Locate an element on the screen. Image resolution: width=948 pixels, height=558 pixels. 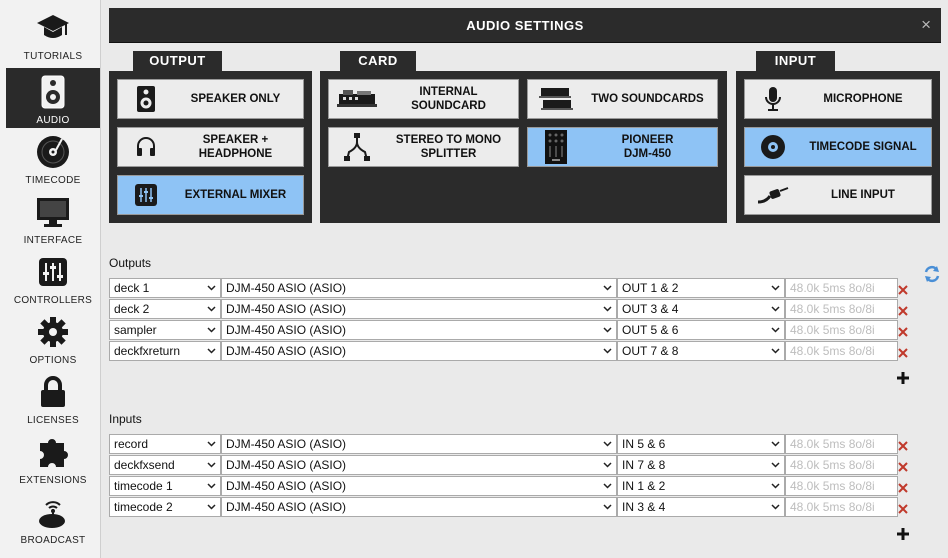
sidebar-item-label: TIMECODE is located at coordinates (53, 180).